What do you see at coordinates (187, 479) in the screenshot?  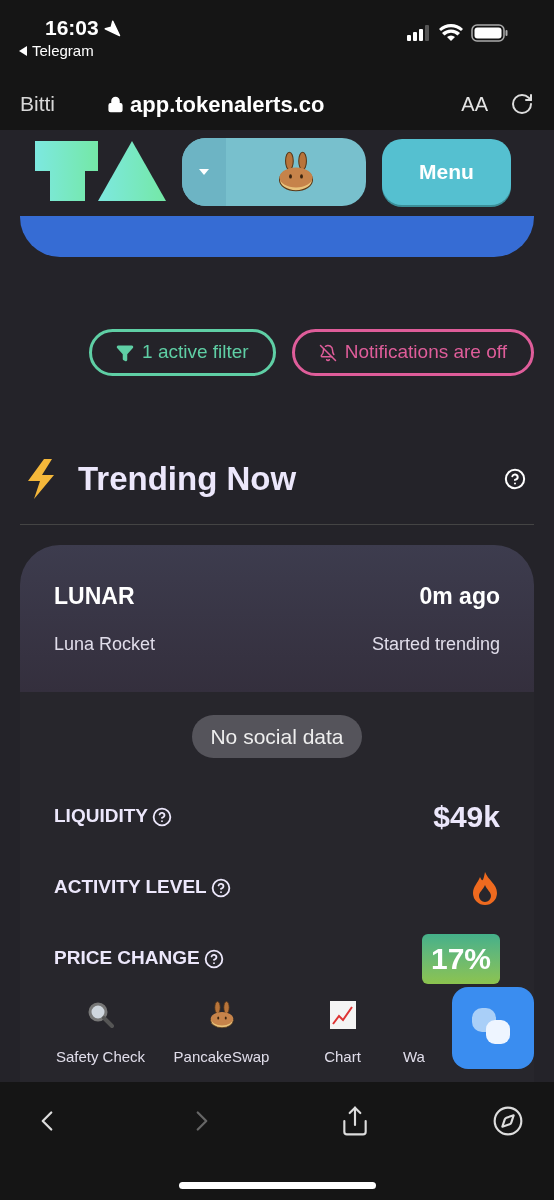 I see `section-title: Trending Now` at bounding box center [187, 479].